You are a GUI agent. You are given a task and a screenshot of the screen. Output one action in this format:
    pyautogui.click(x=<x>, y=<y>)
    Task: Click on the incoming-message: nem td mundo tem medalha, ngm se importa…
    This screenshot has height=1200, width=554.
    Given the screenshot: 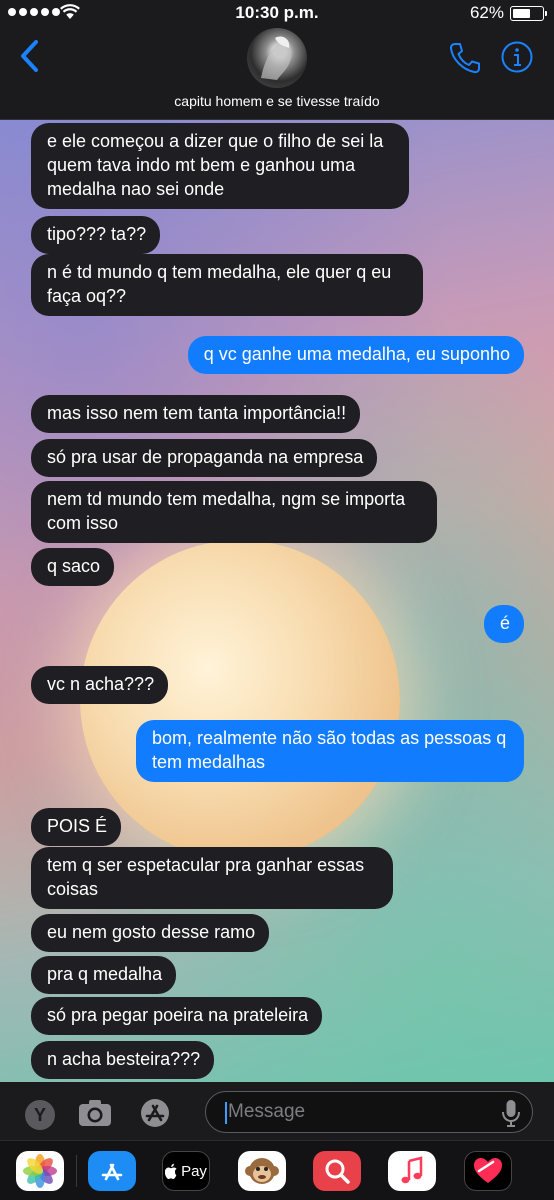 What is the action you would take?
    pyautogui.click(x=234, y=512)
    